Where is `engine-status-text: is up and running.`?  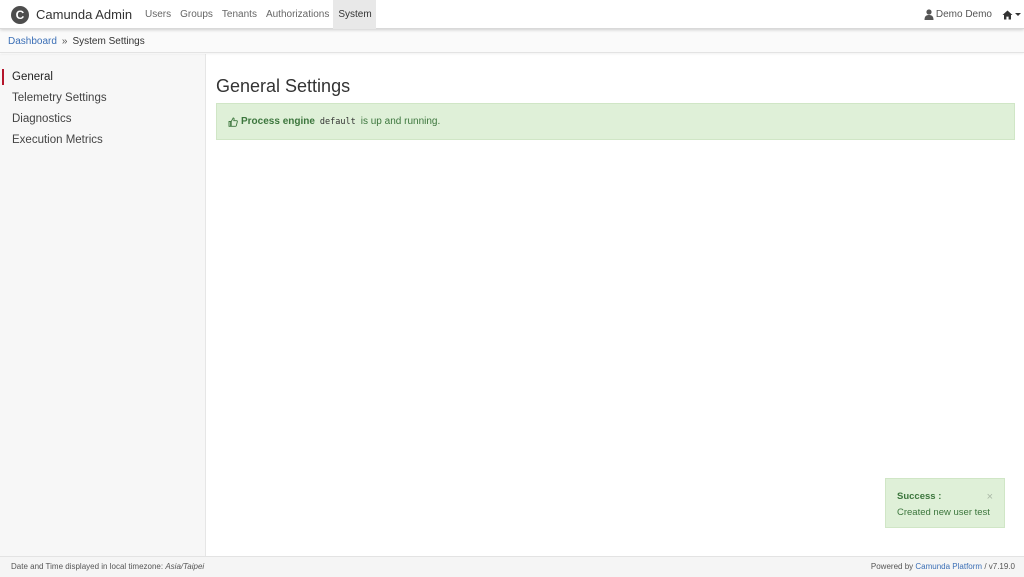
engine-status-text: is up and running. is located at coordinates (400, 121).